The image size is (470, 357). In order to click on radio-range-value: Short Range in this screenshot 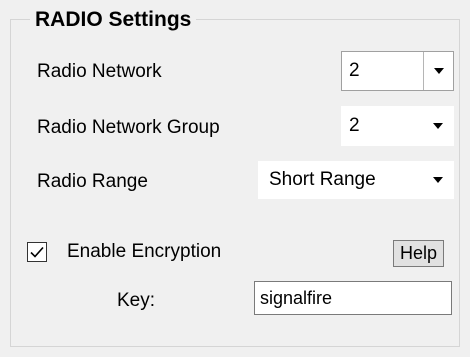, I will do `click(322, 179)`.